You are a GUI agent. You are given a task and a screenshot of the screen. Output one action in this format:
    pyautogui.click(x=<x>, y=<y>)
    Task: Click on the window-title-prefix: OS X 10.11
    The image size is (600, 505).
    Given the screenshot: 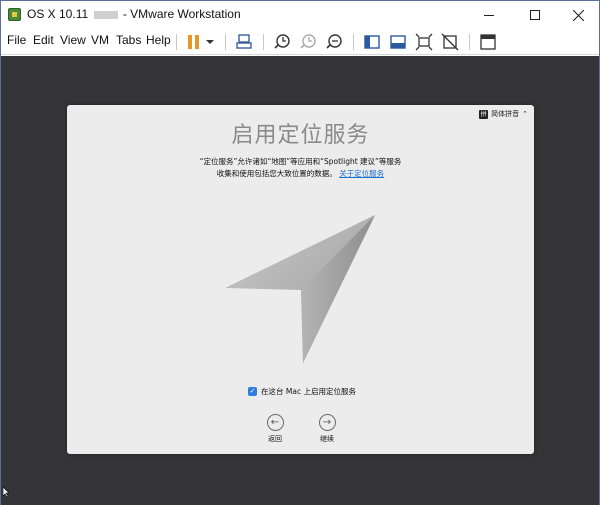 What is the action you would take?
    pyautogui.click(x=57, y=14)
    